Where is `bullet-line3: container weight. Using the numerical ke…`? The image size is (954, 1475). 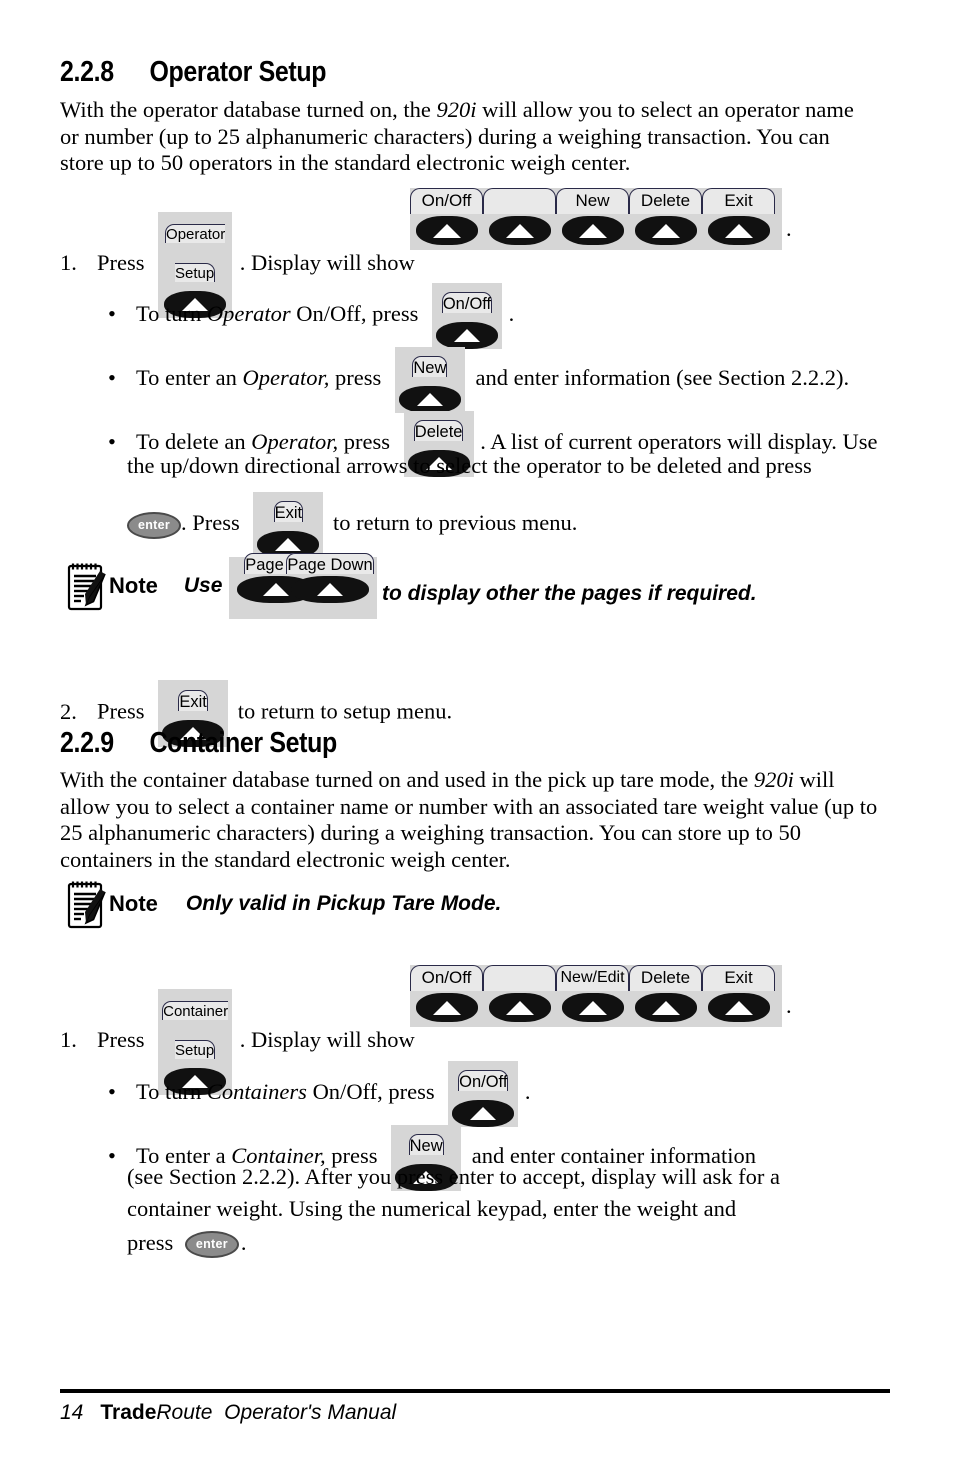 bullet-line3: container weight. Using the numerical ke… is located at coordinates (432, 1208).